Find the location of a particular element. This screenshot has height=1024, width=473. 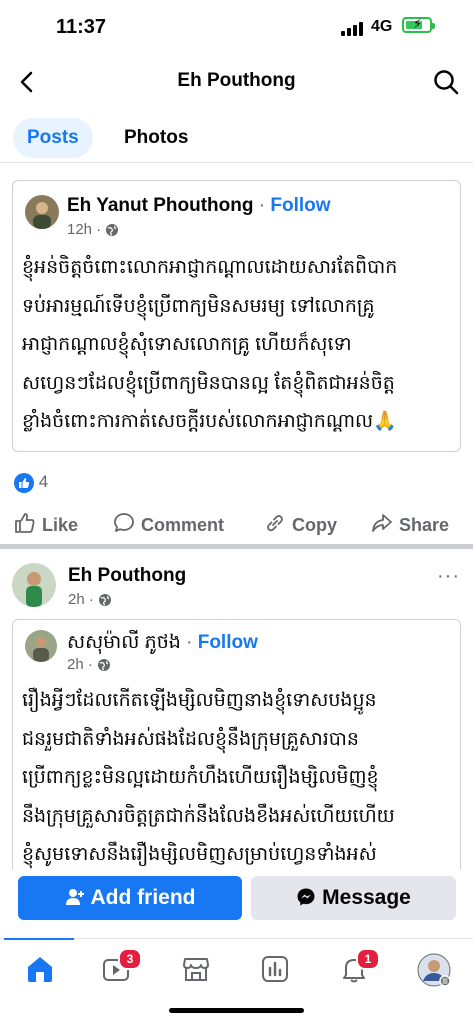

reaction-count: 4 is located at coordinates (43, 481).